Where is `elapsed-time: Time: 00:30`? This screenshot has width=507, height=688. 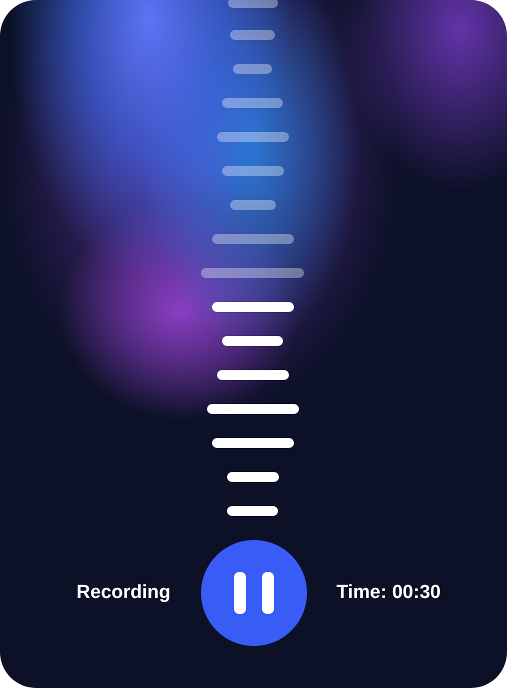 elapsed-time: Time: 00:30 is located at coordinates (388, 593).